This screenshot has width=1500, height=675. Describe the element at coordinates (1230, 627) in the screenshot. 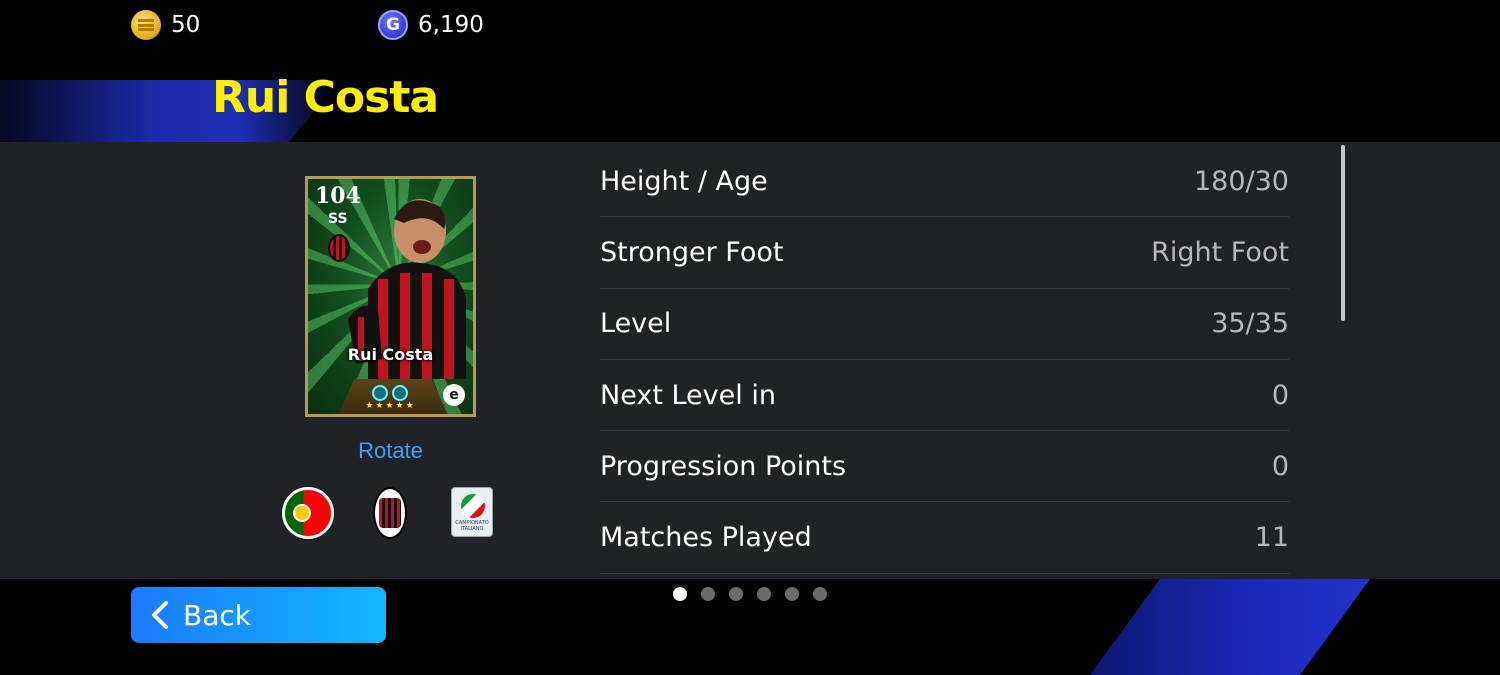

I see `decorative-stripe` at that location.